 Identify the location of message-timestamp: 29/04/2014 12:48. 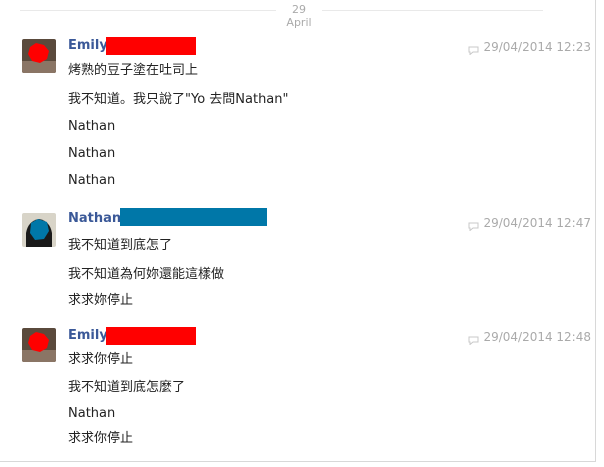
(529, 337).